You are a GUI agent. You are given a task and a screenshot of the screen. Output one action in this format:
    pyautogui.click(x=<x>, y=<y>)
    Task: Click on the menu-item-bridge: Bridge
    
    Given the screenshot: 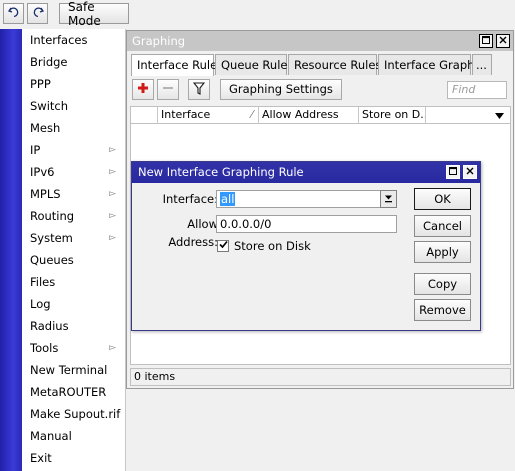 What is the action you would take?
    pyautogui.click(x=74, y=62)
    